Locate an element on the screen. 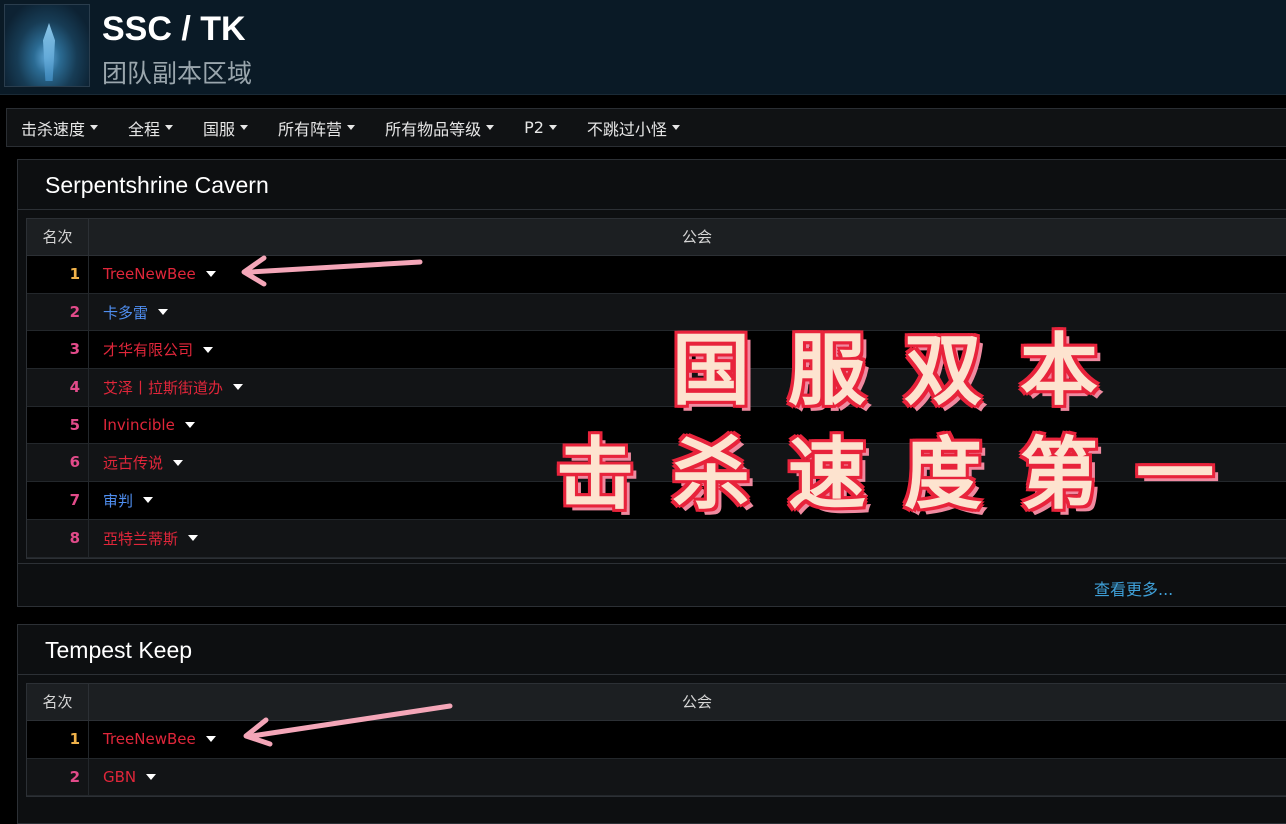 The height and width of the screenshot is (824, 1286). rank-cell: 7 is located at coordinates (58, 500).